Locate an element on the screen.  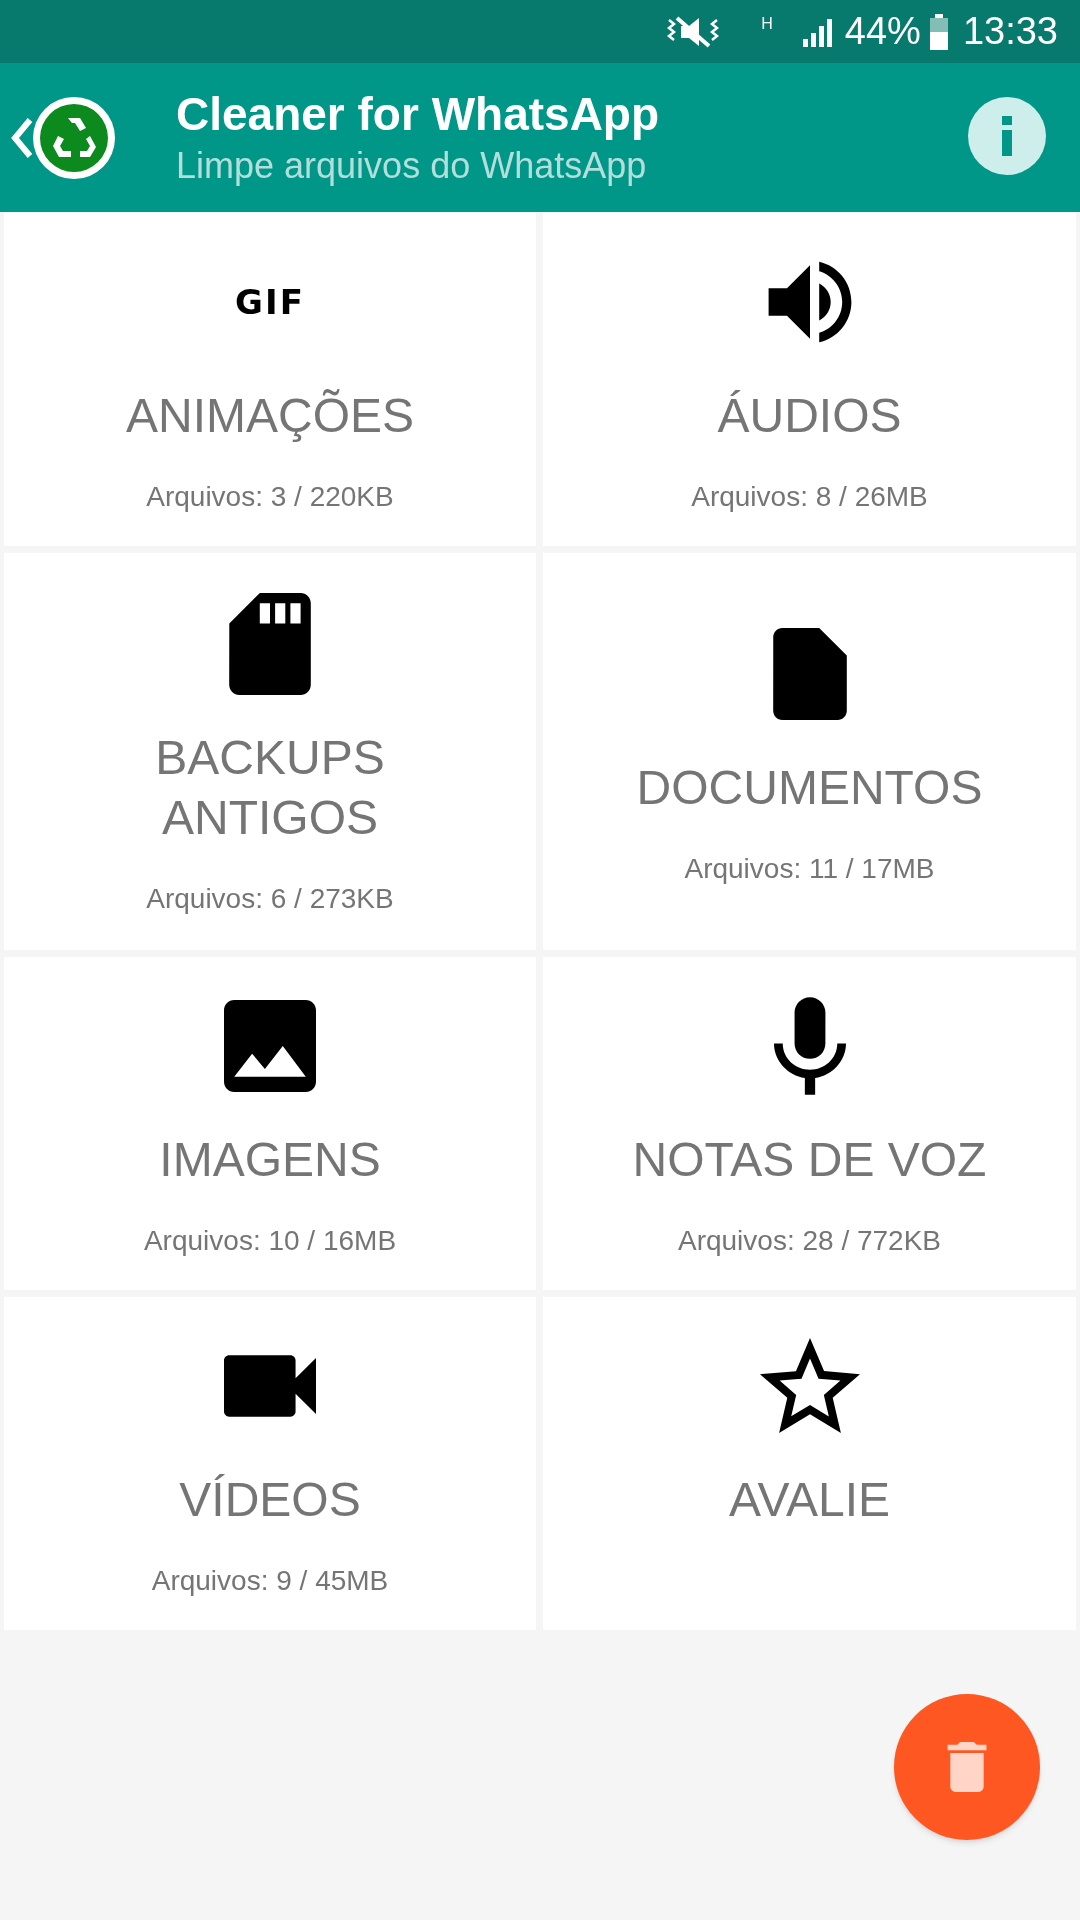
category-title: NOTAS DE VOZ is located at coordinates (809, 1159).